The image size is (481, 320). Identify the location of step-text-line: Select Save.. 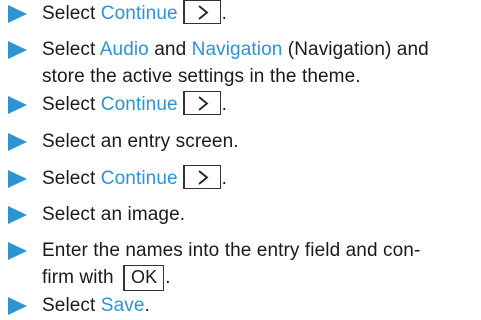
(96, 306).